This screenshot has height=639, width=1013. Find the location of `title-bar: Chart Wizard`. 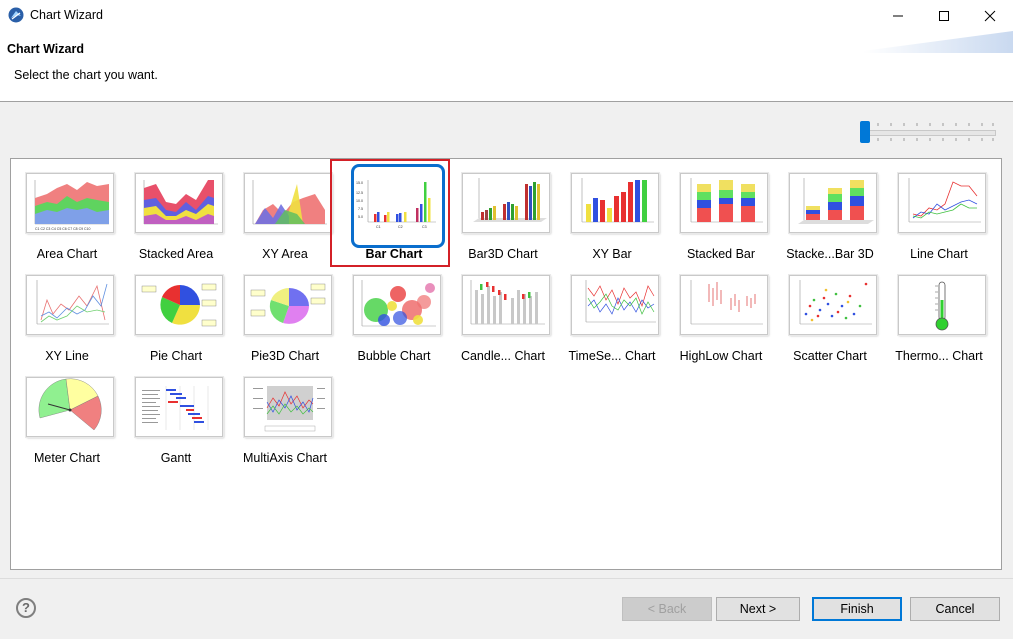

title-bar: Chart Wizard is located at coordinates (506, 15).